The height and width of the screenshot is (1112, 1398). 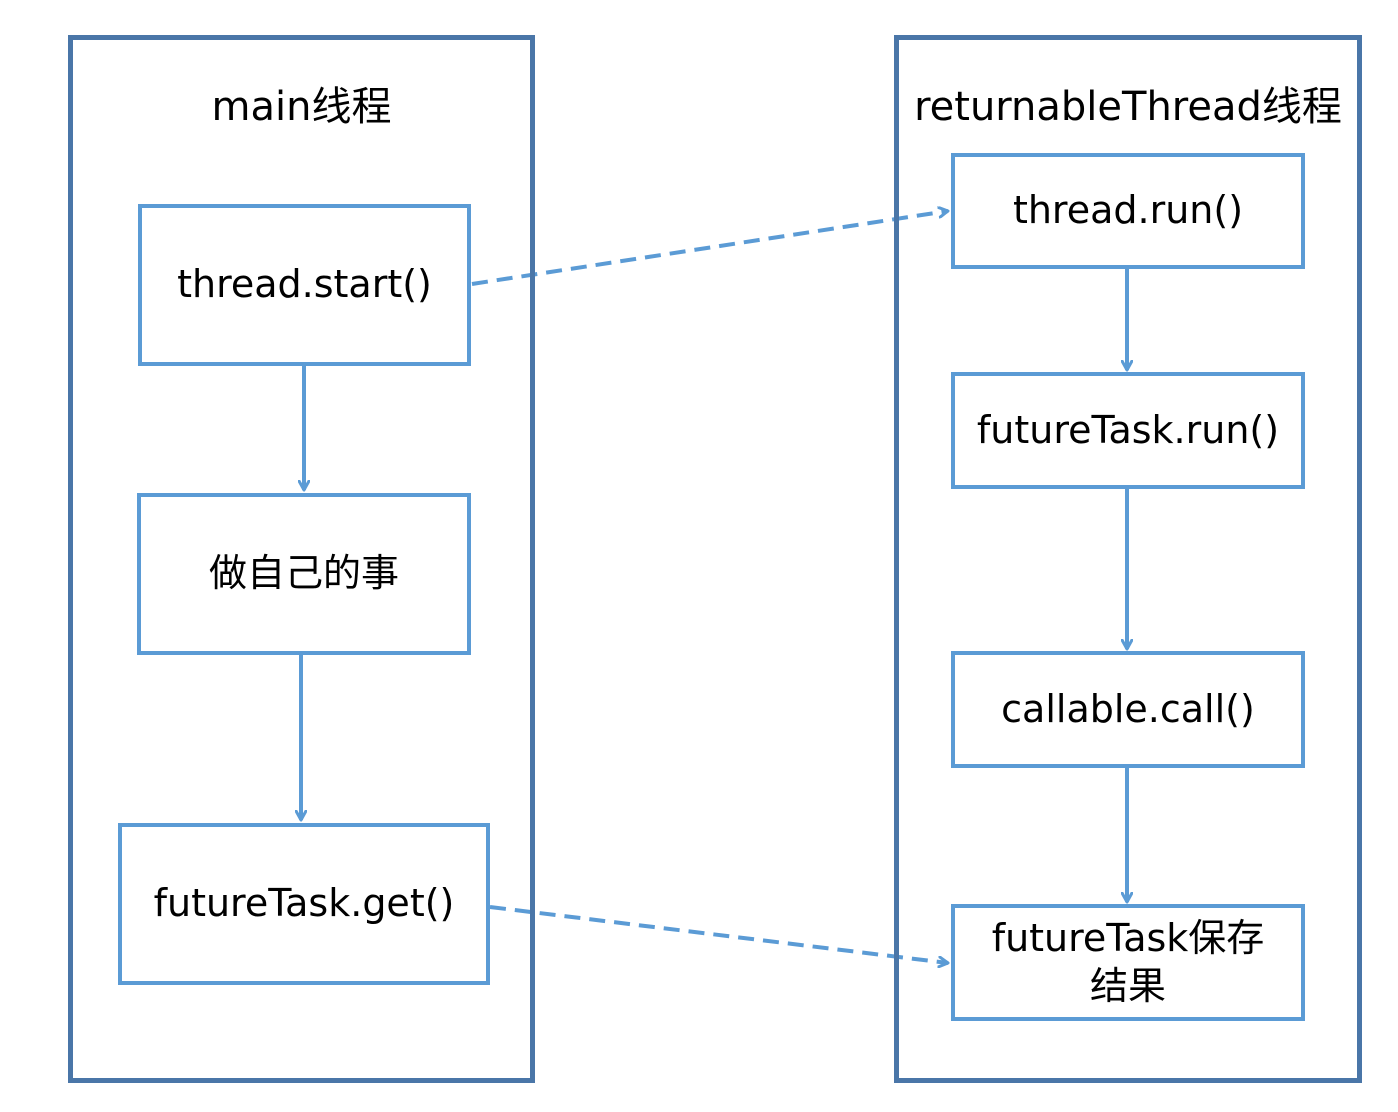 What do you see at coordinates (301, 107) in the screenshot?
I see `main-thread-title: main线程` at bounding box center [301, 107].